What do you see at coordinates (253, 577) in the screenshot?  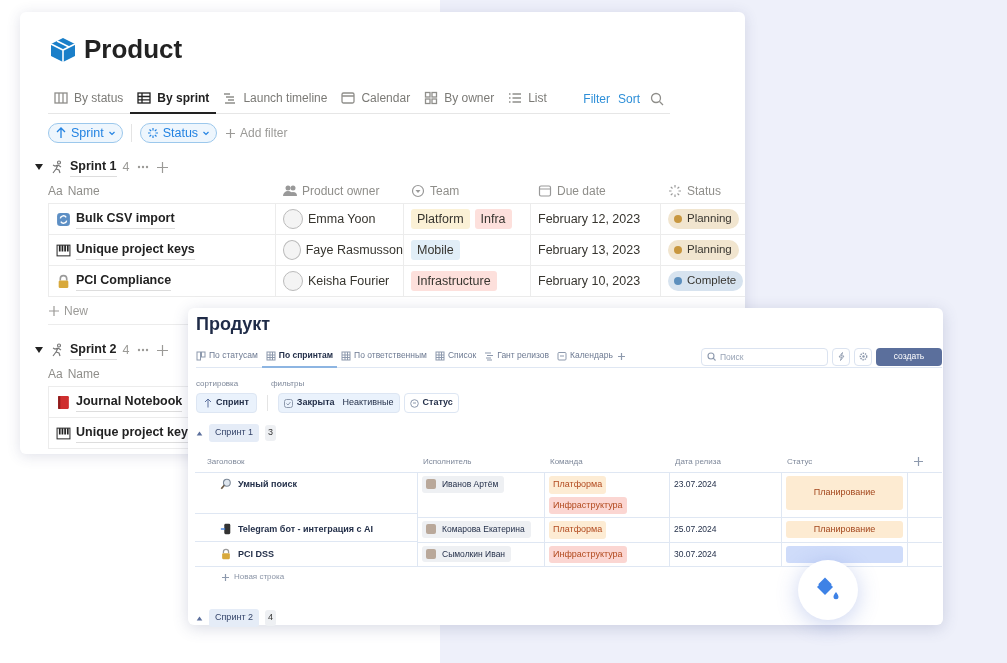 I see `new-row-button: Новая строка` at bounding box center [253, 577].